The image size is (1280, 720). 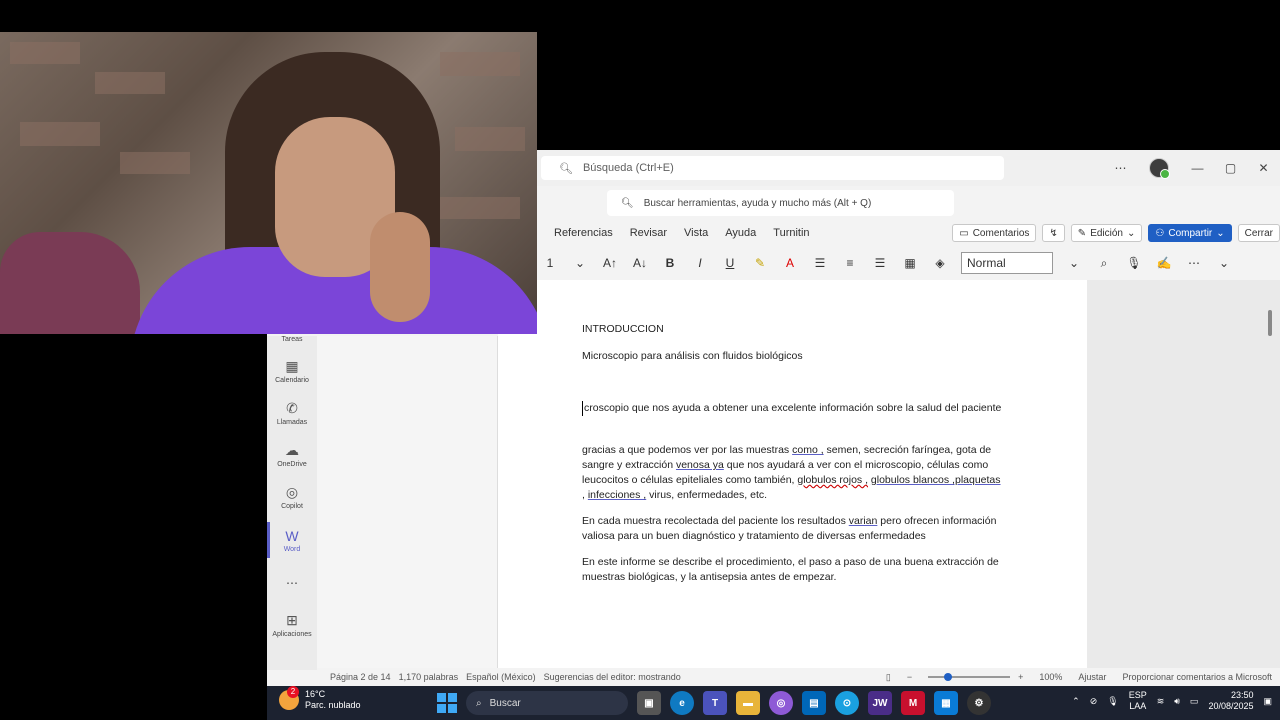 I want to click on tab-vista: Vista, so click(x=696, y=233).